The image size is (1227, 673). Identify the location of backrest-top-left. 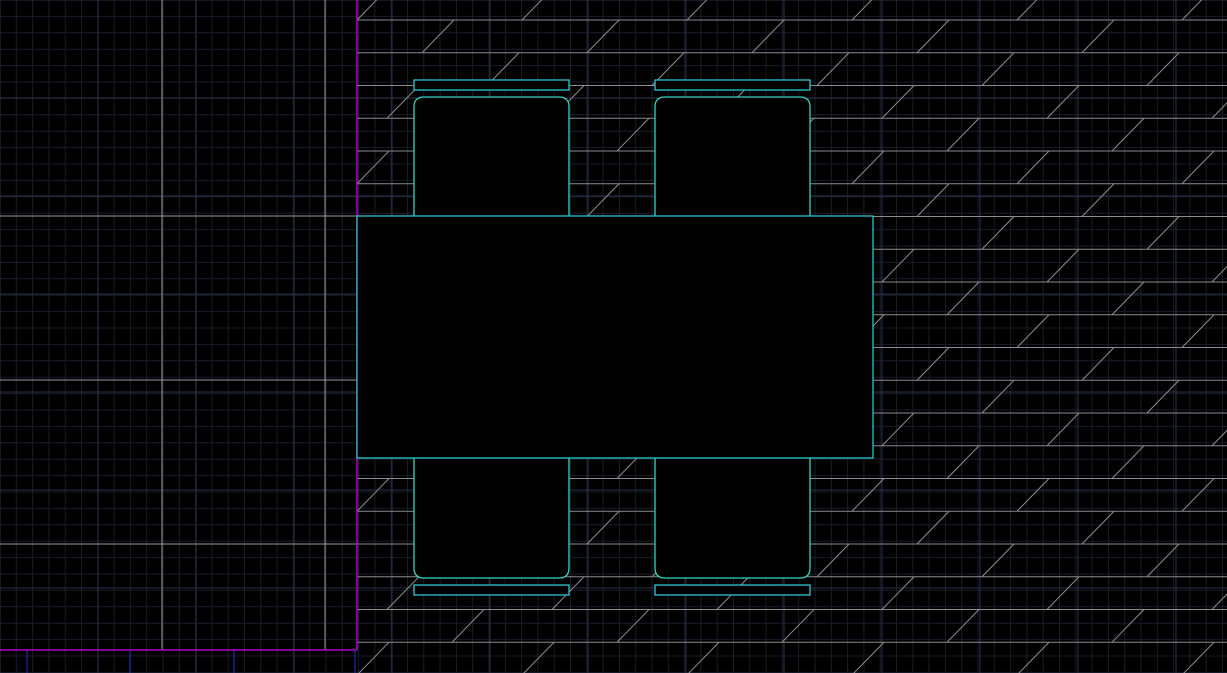
(491, 85).